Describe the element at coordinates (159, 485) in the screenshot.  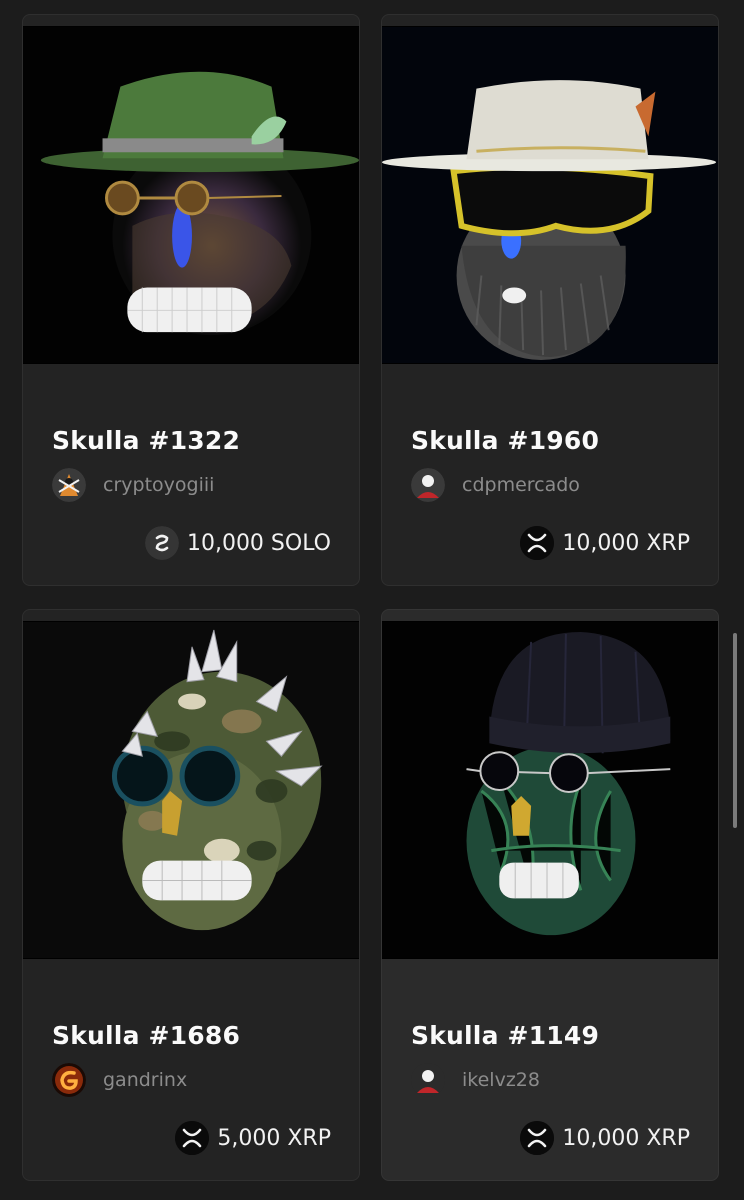
I see `creator-name: cryptoyogiii` at that location.